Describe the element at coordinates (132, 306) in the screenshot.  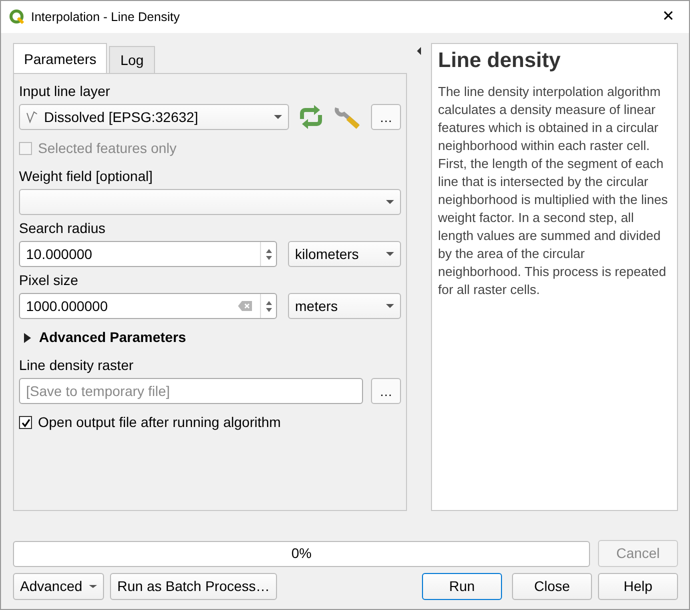
I see `number-field: 1000.000000` at that location.